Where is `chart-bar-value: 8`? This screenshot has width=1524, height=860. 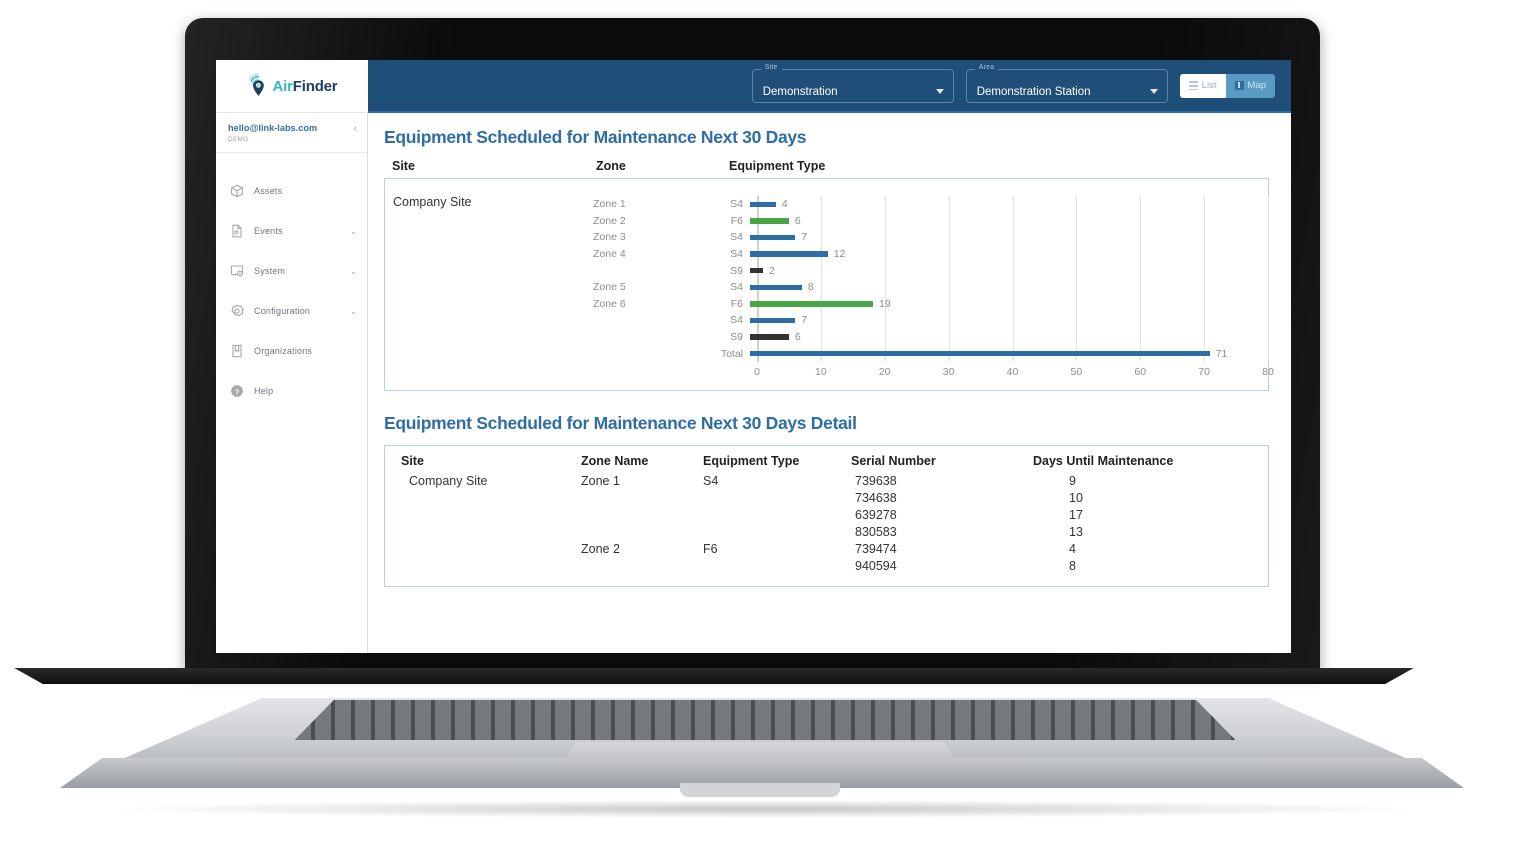
chart-bar-value: 8 is located at coordinates (810, 287).